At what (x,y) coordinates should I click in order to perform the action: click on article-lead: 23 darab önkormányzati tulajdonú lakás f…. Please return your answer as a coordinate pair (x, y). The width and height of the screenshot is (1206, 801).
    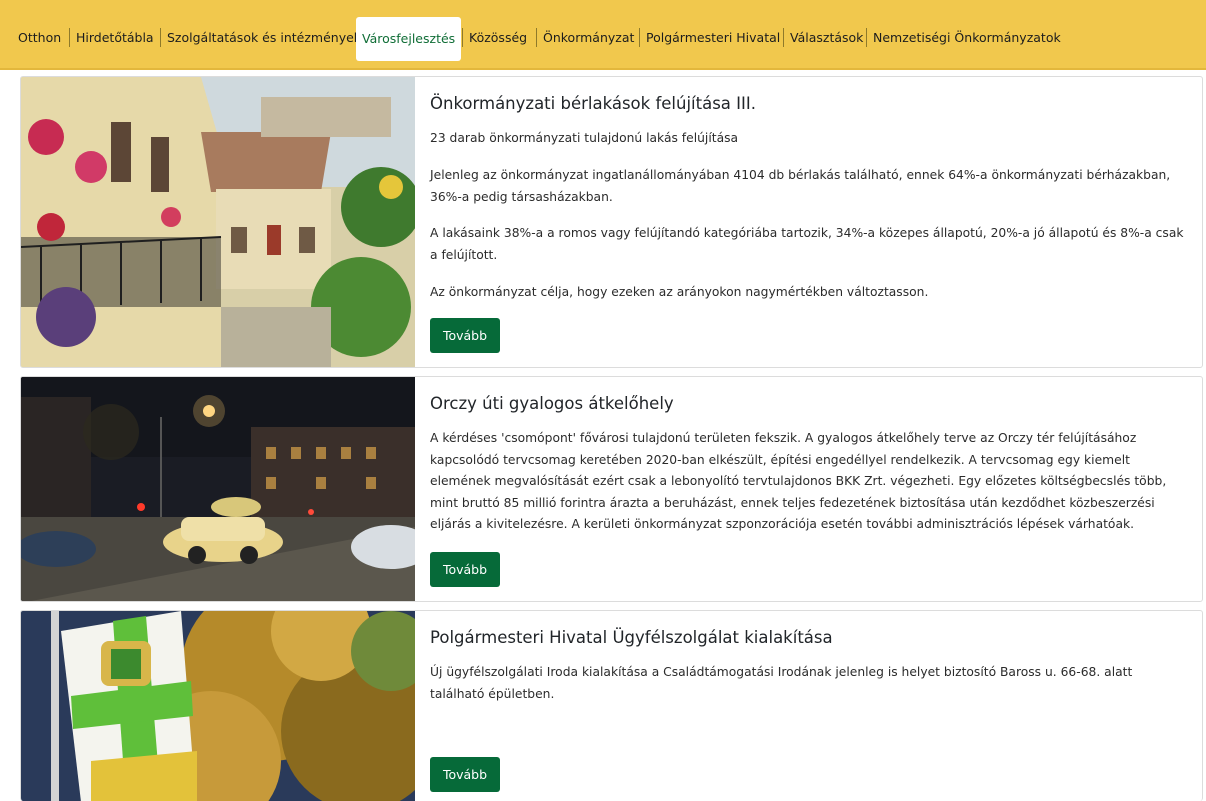
    Looking at the image, I should click on (584, 138).